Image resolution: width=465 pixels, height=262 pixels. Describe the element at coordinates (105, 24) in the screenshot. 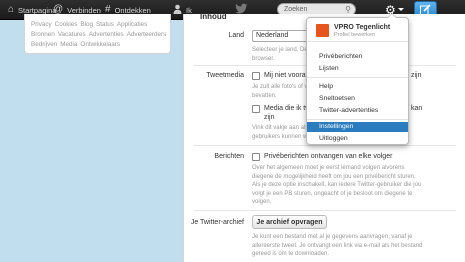

I see `footer-link: Status` at that location.